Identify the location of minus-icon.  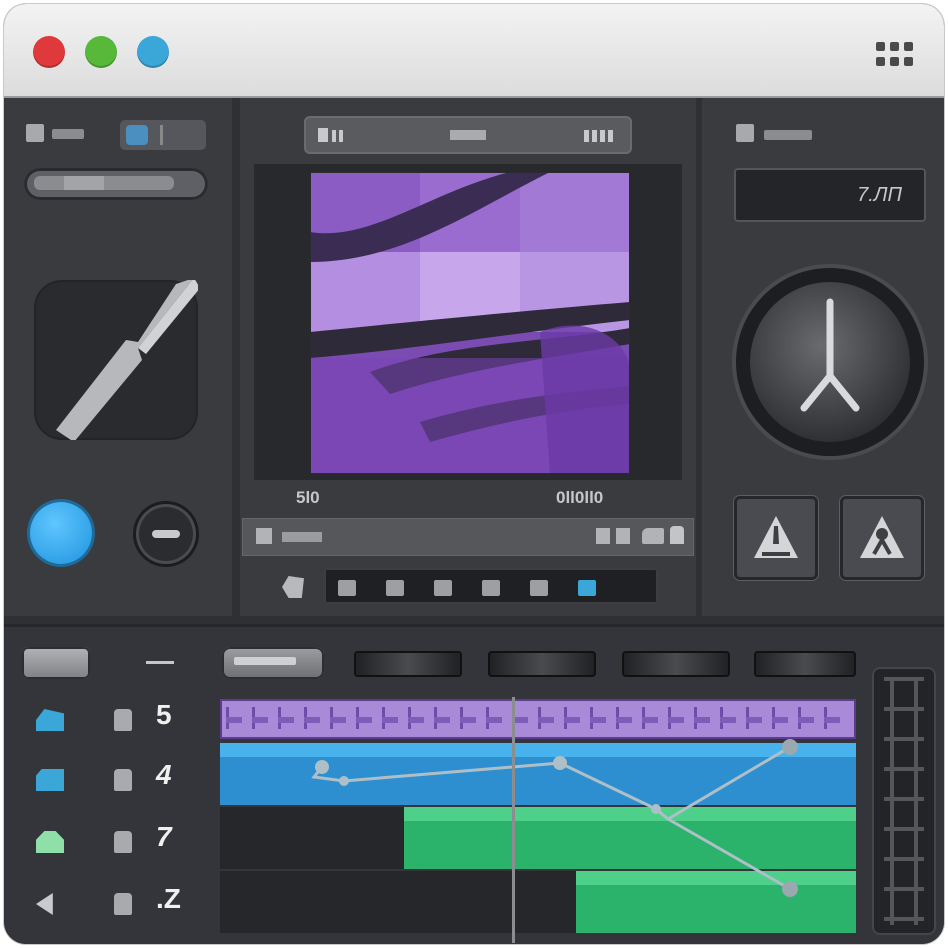
(166, 534).